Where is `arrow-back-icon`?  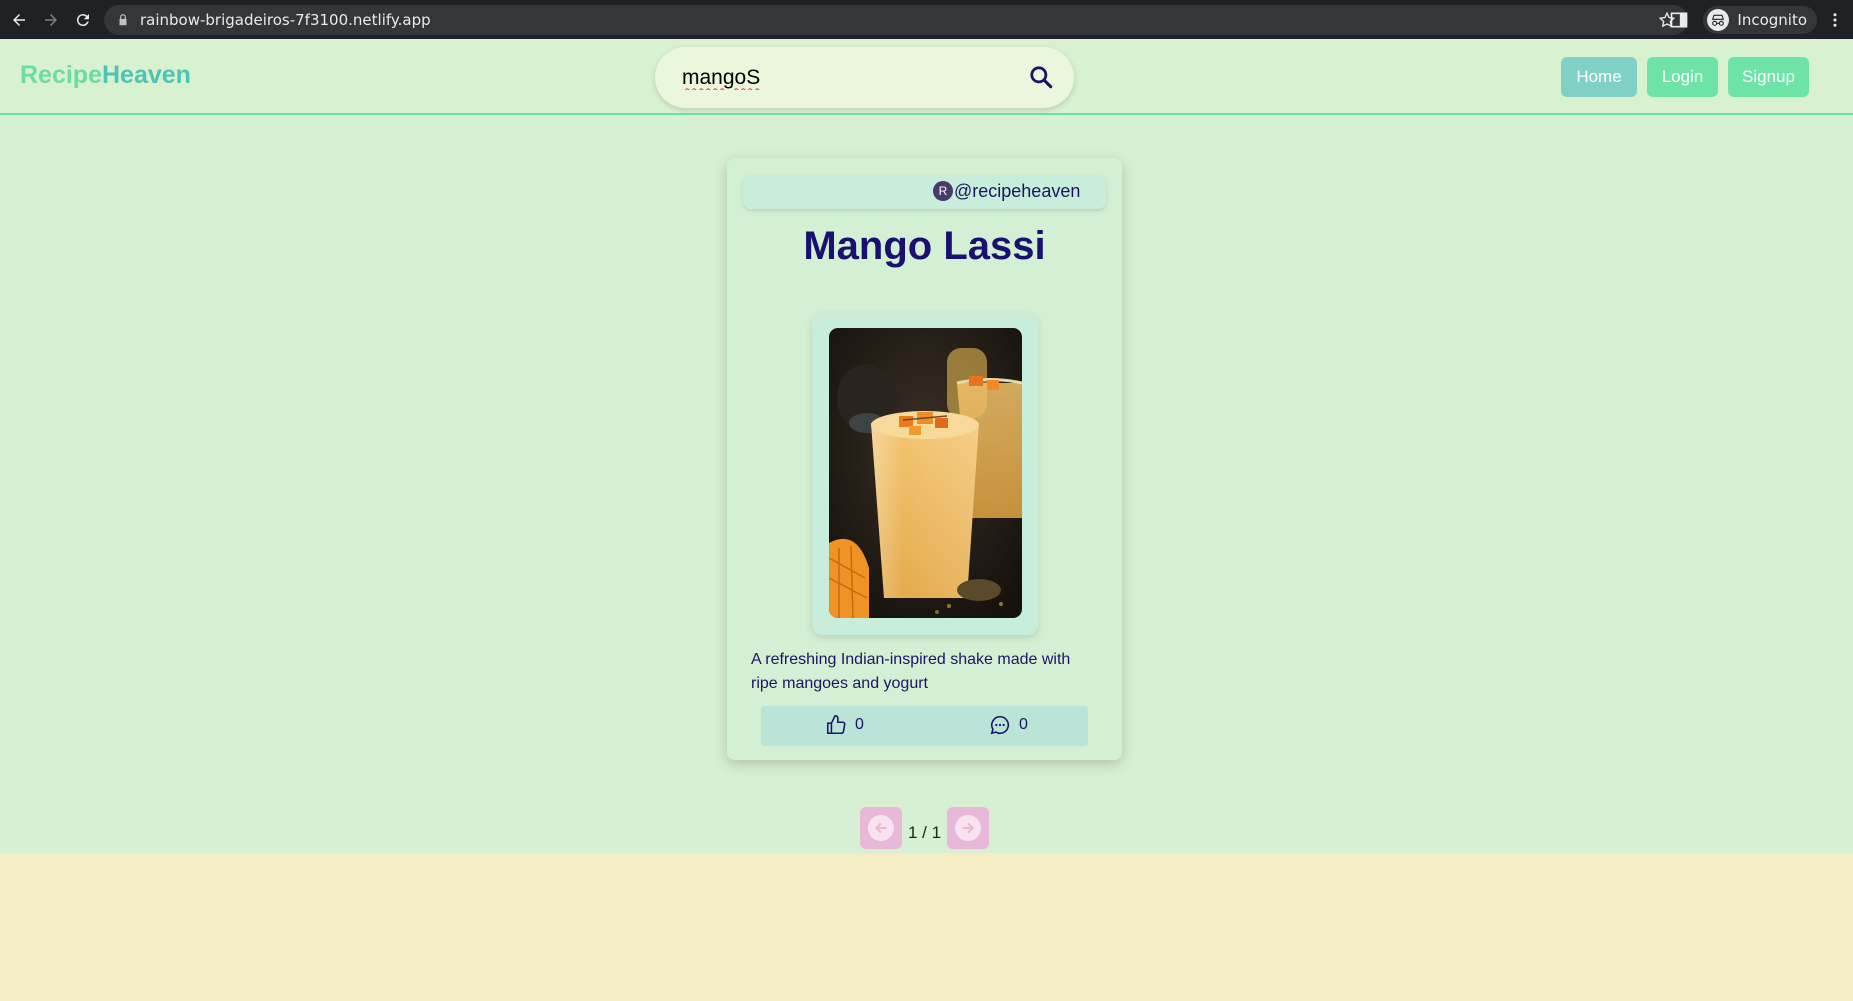 arrow-back-icon is located at coordinates (19, 19).